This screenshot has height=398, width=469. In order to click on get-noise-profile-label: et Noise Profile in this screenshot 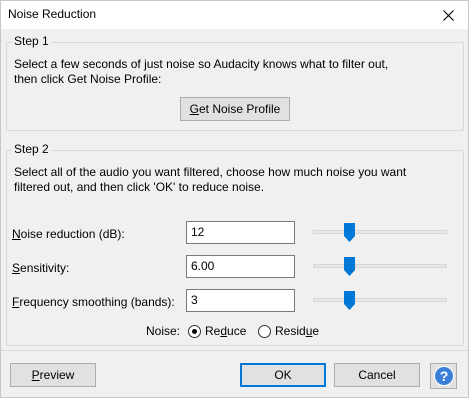, I will do `click(239, 109)`.